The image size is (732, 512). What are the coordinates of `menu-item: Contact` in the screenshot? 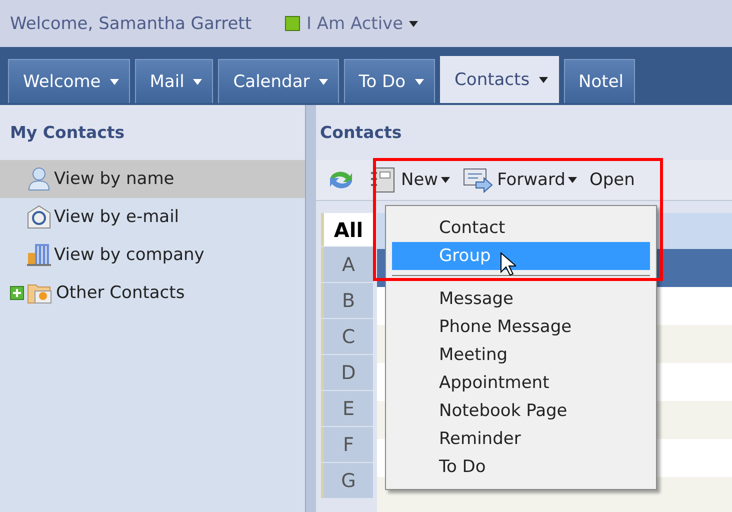 It's located at (521, 228).